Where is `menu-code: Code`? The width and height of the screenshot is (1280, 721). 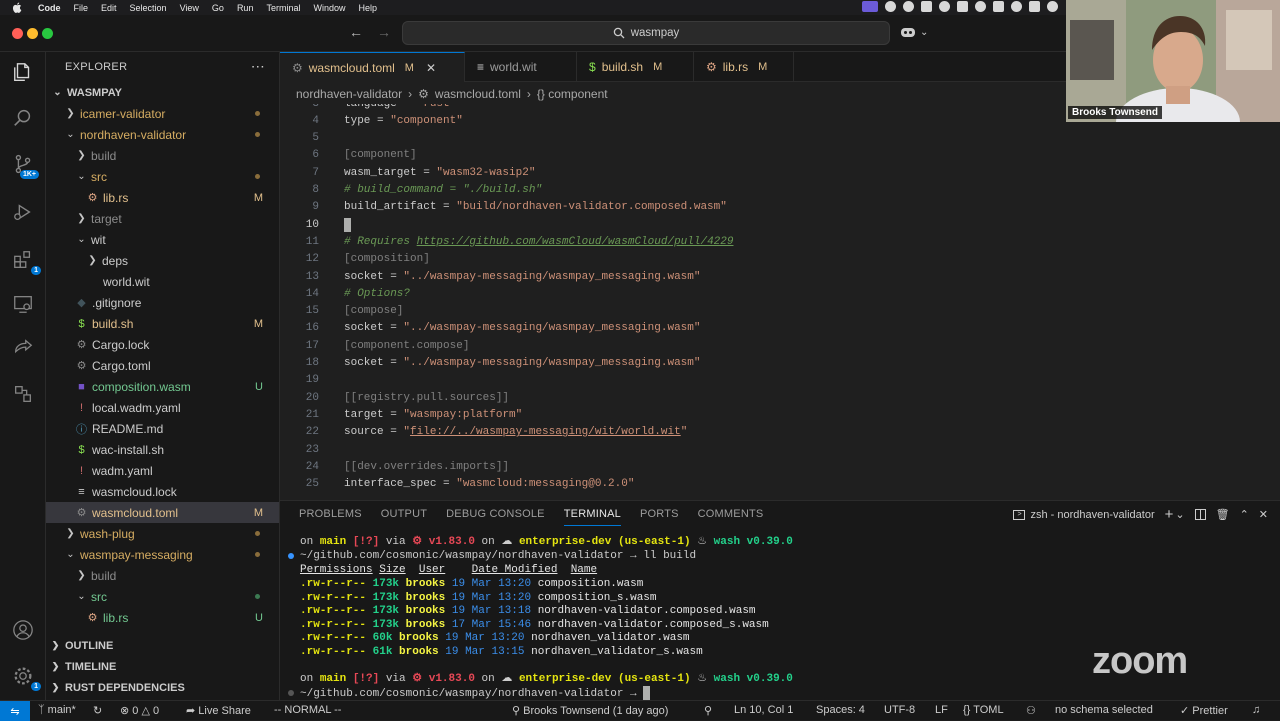
menu-code: Code is located at coordinates (49, 8).